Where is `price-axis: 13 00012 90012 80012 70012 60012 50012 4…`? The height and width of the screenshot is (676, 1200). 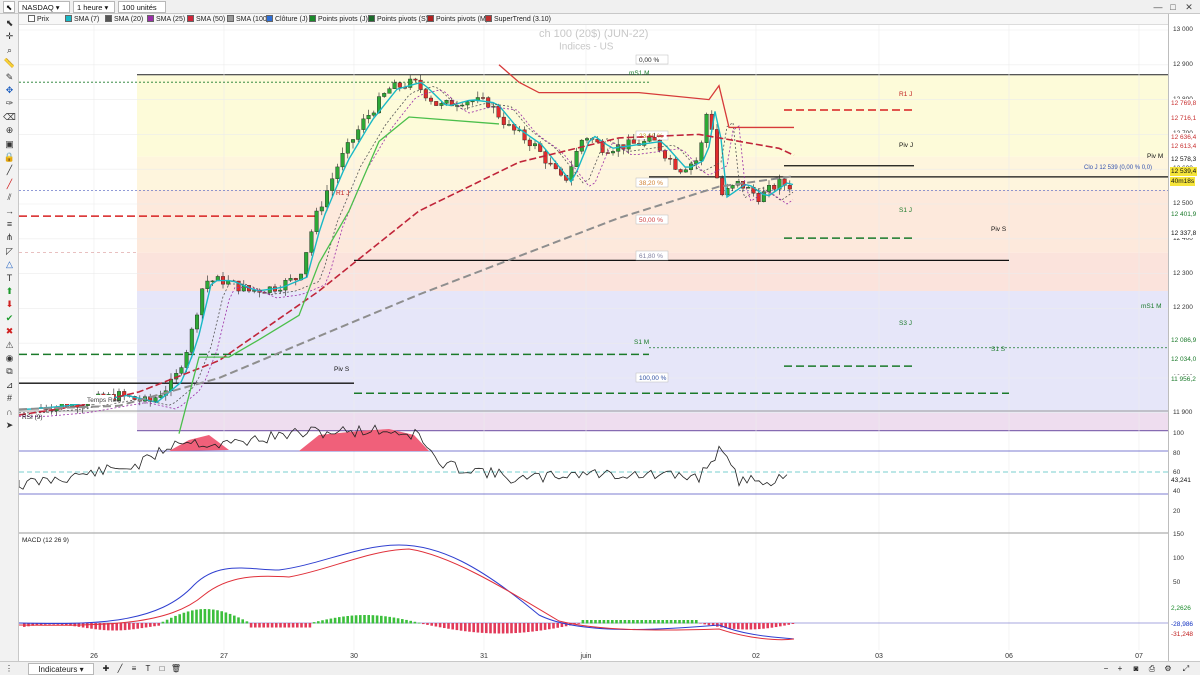
price-axis: 13 00012 90012 80012 70012 60012 50012 4… is located at coordinates (1184, 337).